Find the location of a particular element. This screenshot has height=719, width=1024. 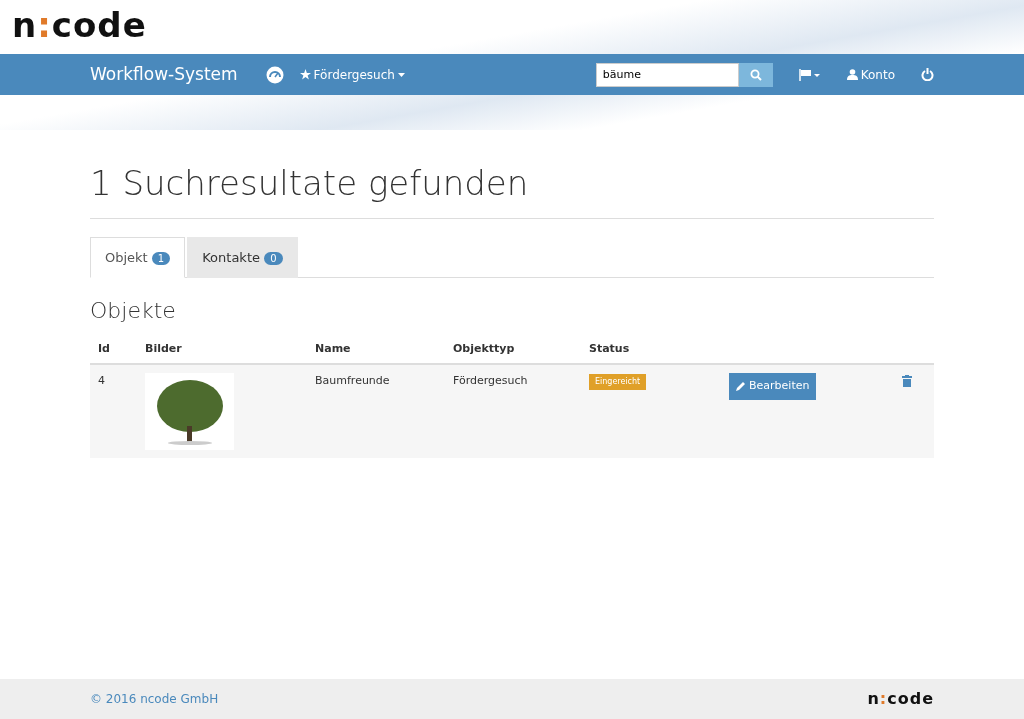

table-cell: Baumfreunde is located at coordinates (352, 381).